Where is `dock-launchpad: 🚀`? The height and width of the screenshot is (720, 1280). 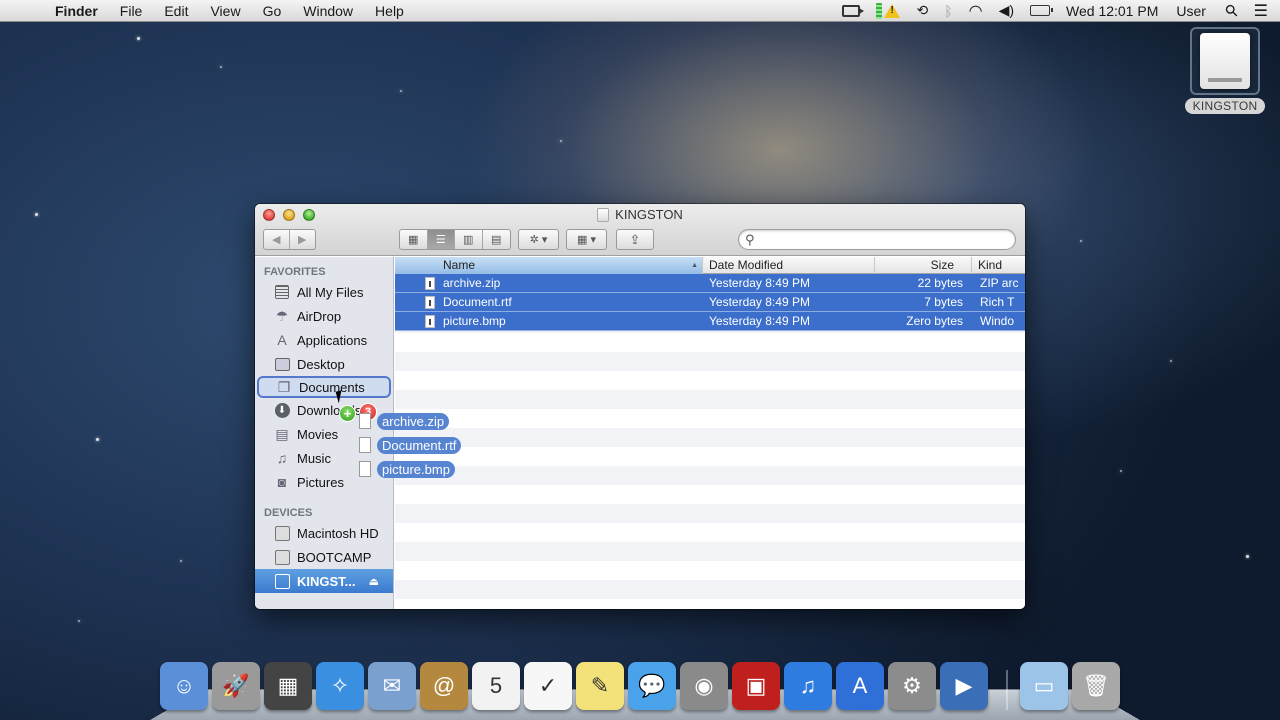 dock-launchpad: 🚀 is located at coordinates (236, 686).